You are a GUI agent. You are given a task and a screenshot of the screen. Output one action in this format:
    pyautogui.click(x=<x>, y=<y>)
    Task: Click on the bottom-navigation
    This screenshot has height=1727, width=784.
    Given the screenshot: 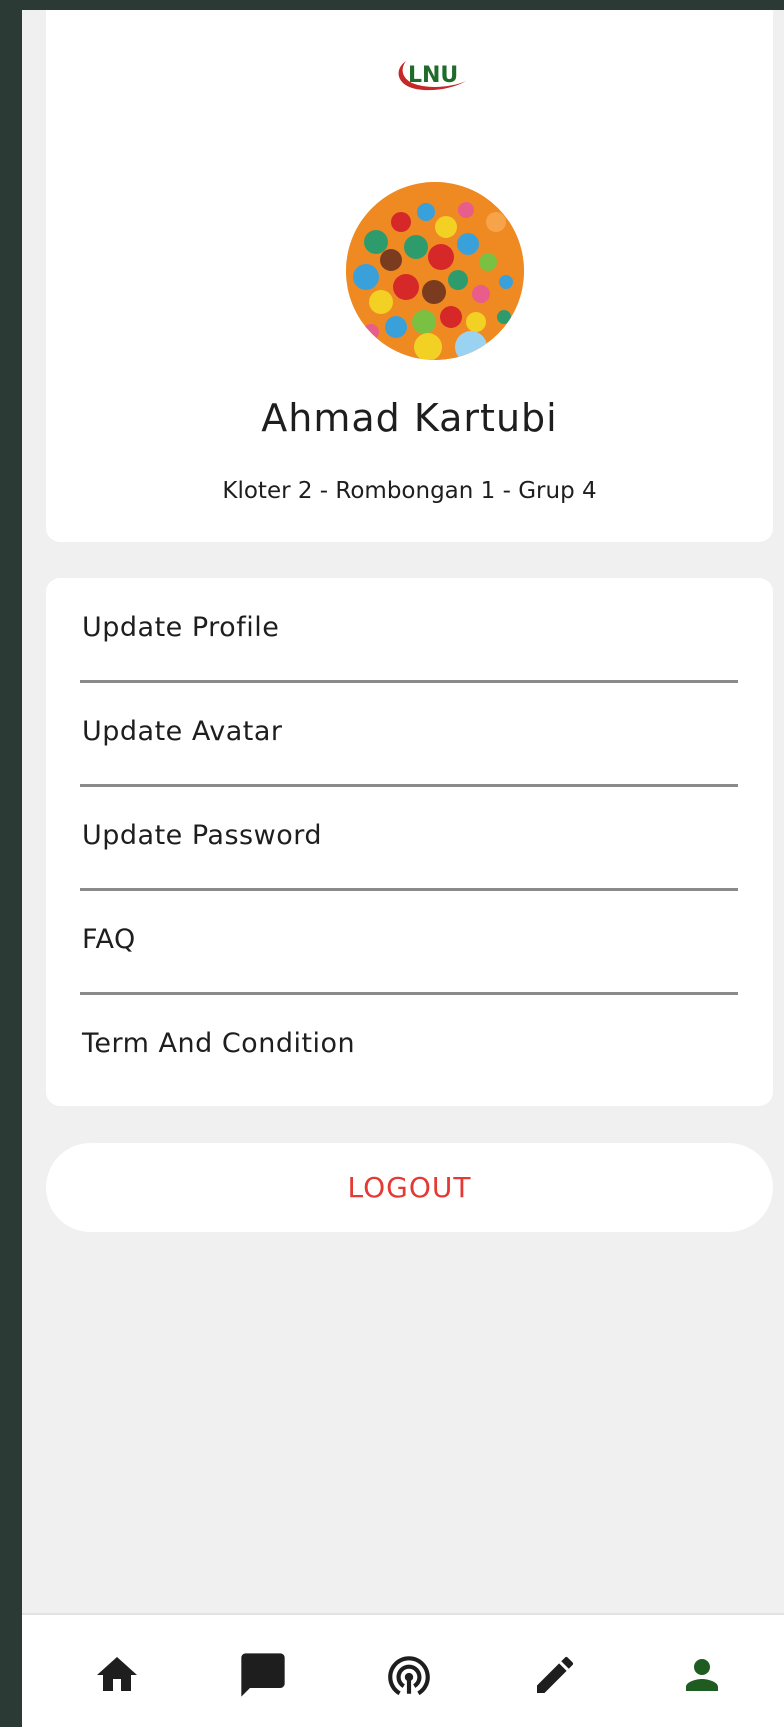 What is the action you would take?
    pyautogui.click(x=403, y=1670)
    